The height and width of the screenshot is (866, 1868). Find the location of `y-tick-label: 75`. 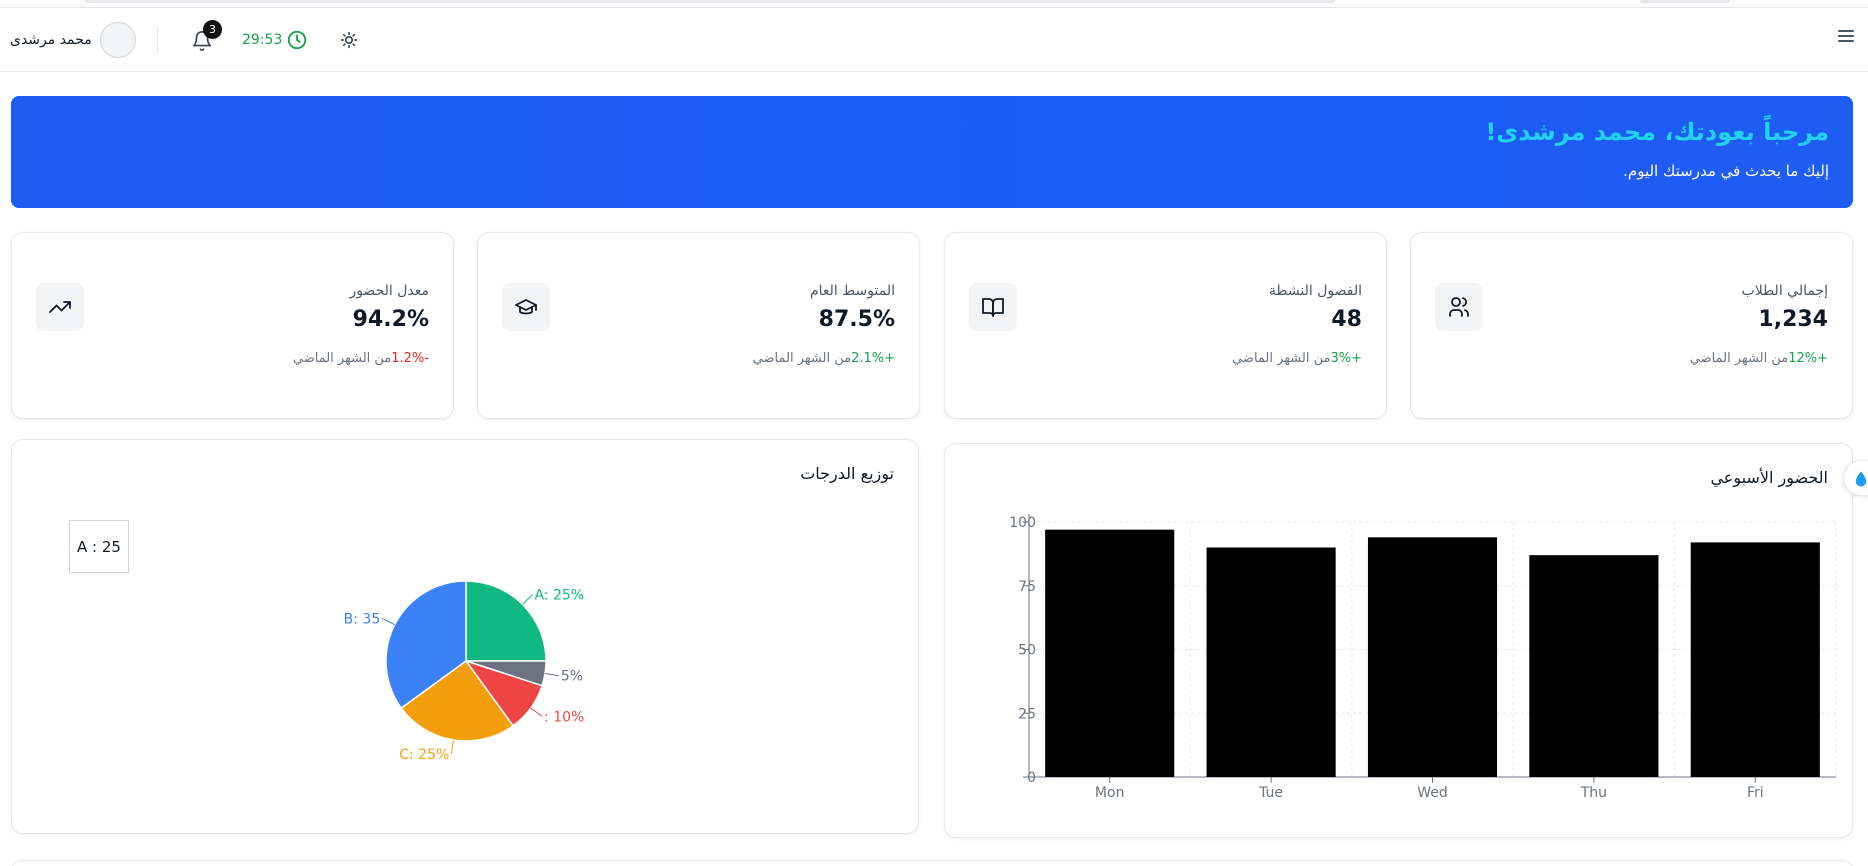

y-tick-label: 75 is located at coordinates (1027, 587).